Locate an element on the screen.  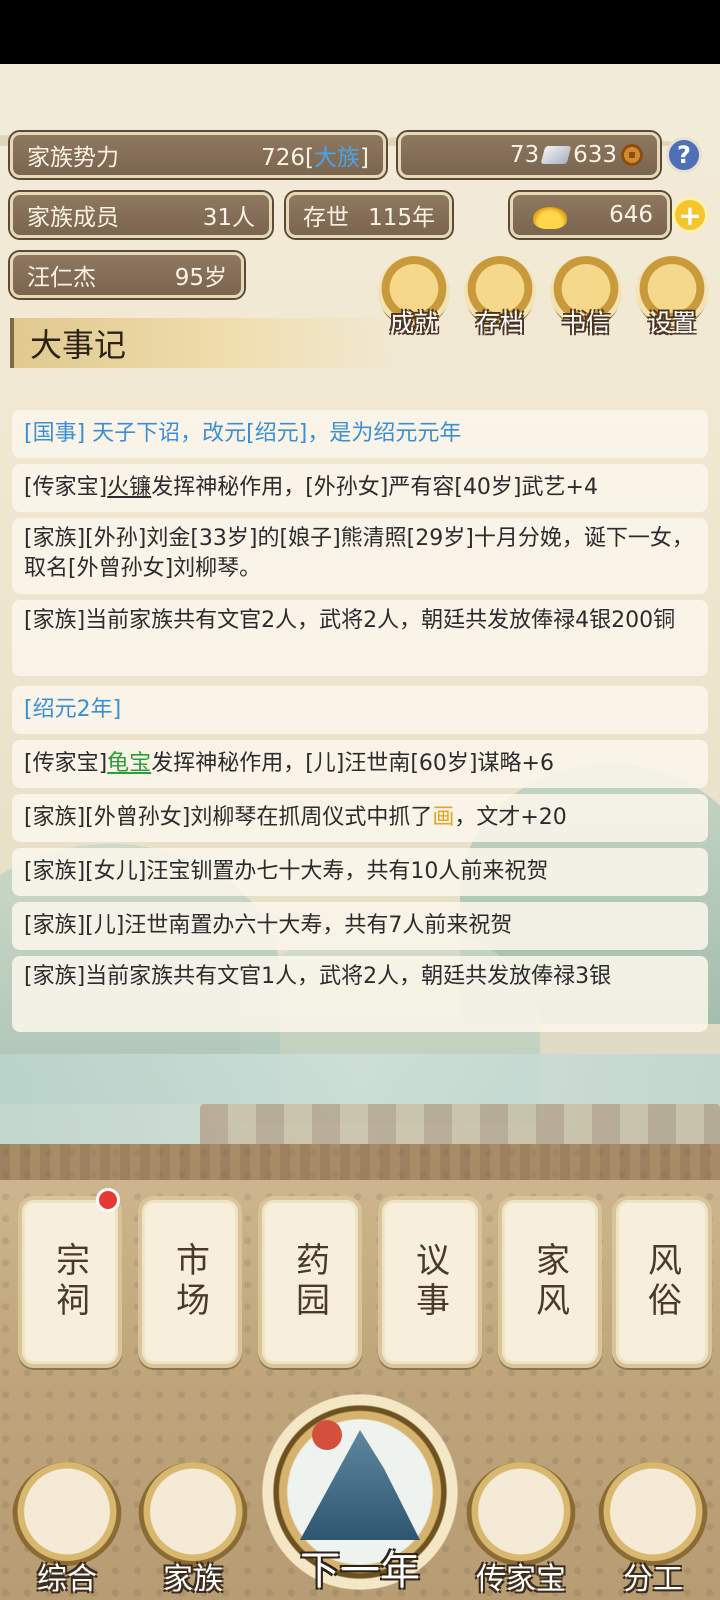
silver-ingot-icon is located at coordinates (556, 155).